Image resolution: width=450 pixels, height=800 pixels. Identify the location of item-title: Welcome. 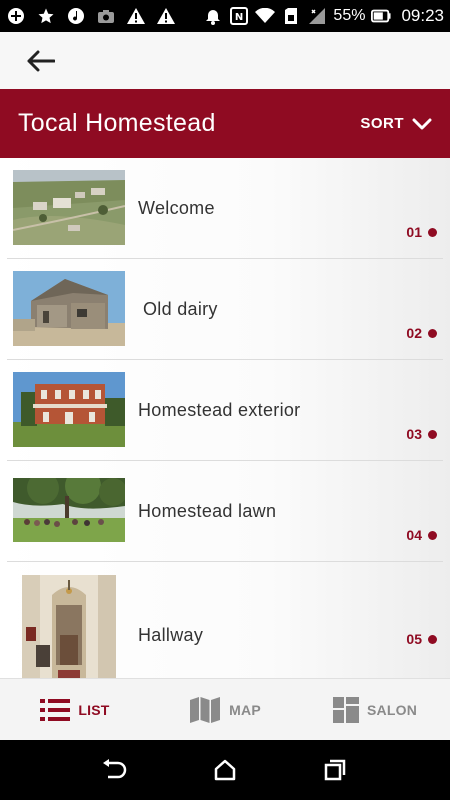
(176, 208).